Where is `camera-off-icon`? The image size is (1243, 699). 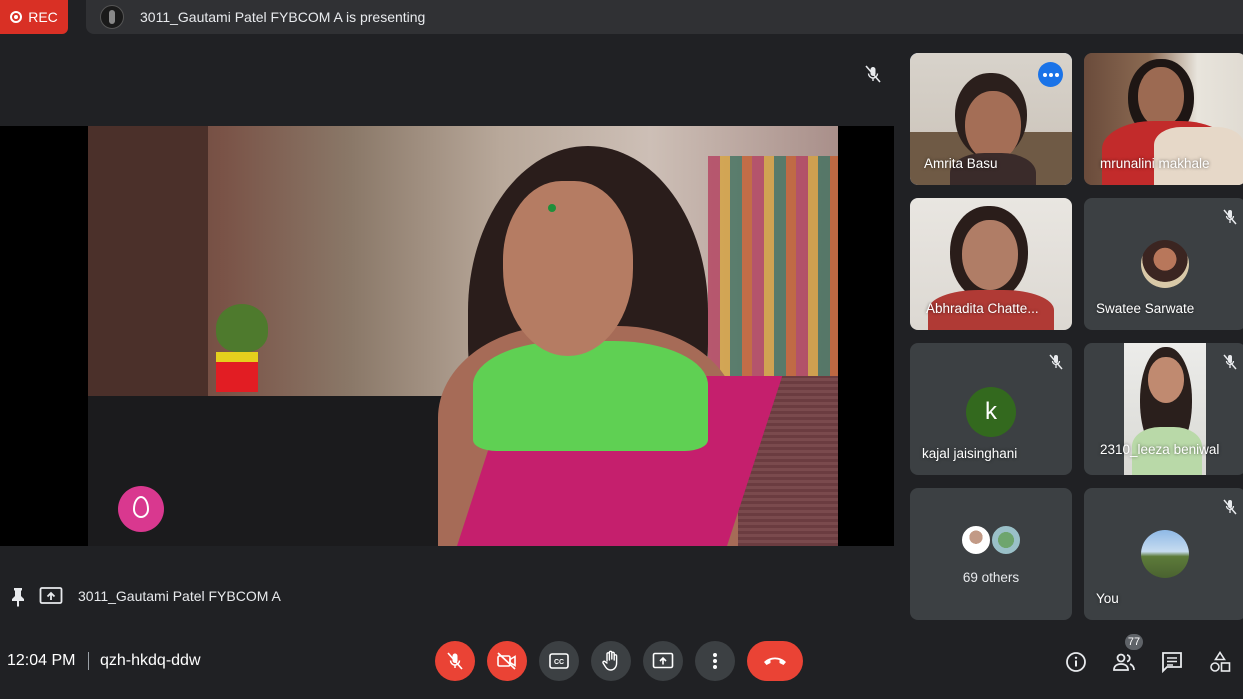 camera-off-icon is located at coordinates (506, 661).